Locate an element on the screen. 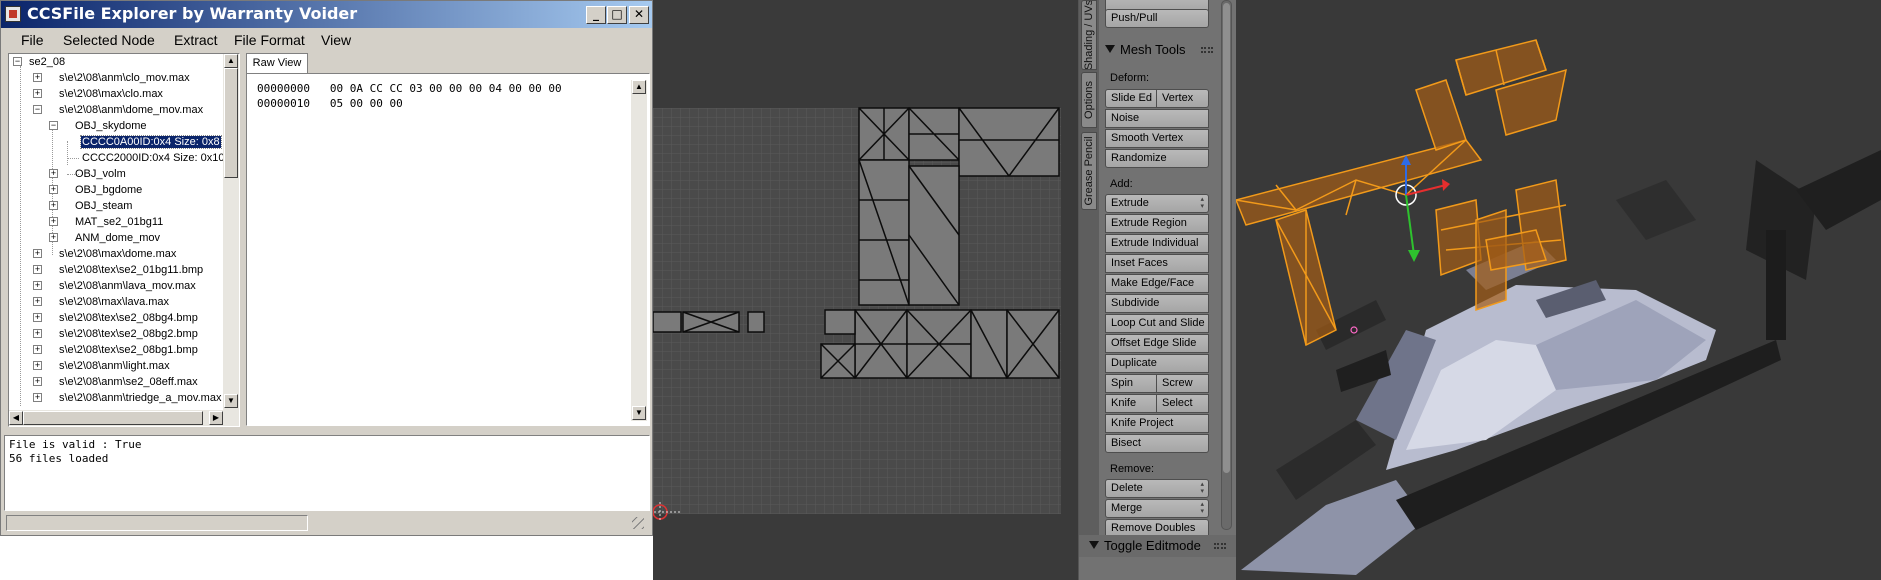  screw-button: Screw is located at coordinates (1182, 383).